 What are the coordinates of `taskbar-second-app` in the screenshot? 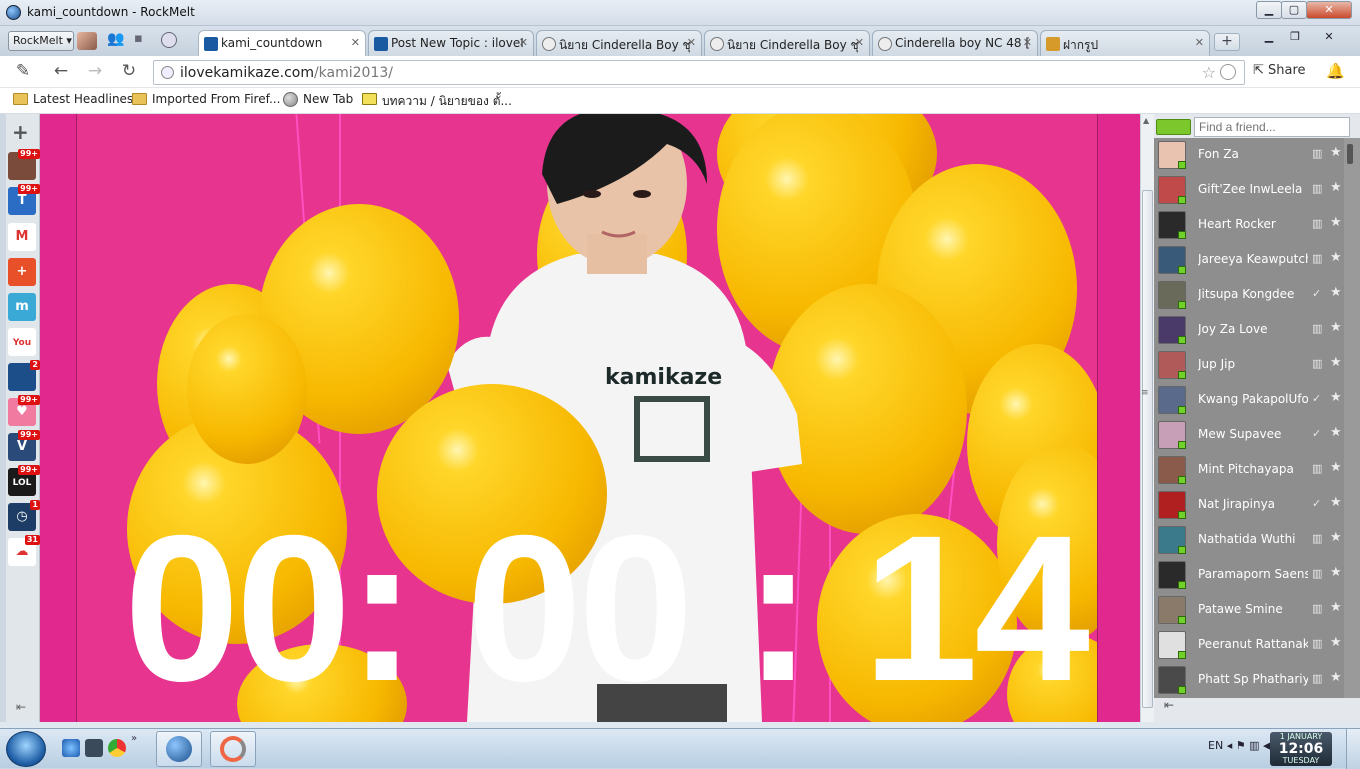 It's located at (233, 749).